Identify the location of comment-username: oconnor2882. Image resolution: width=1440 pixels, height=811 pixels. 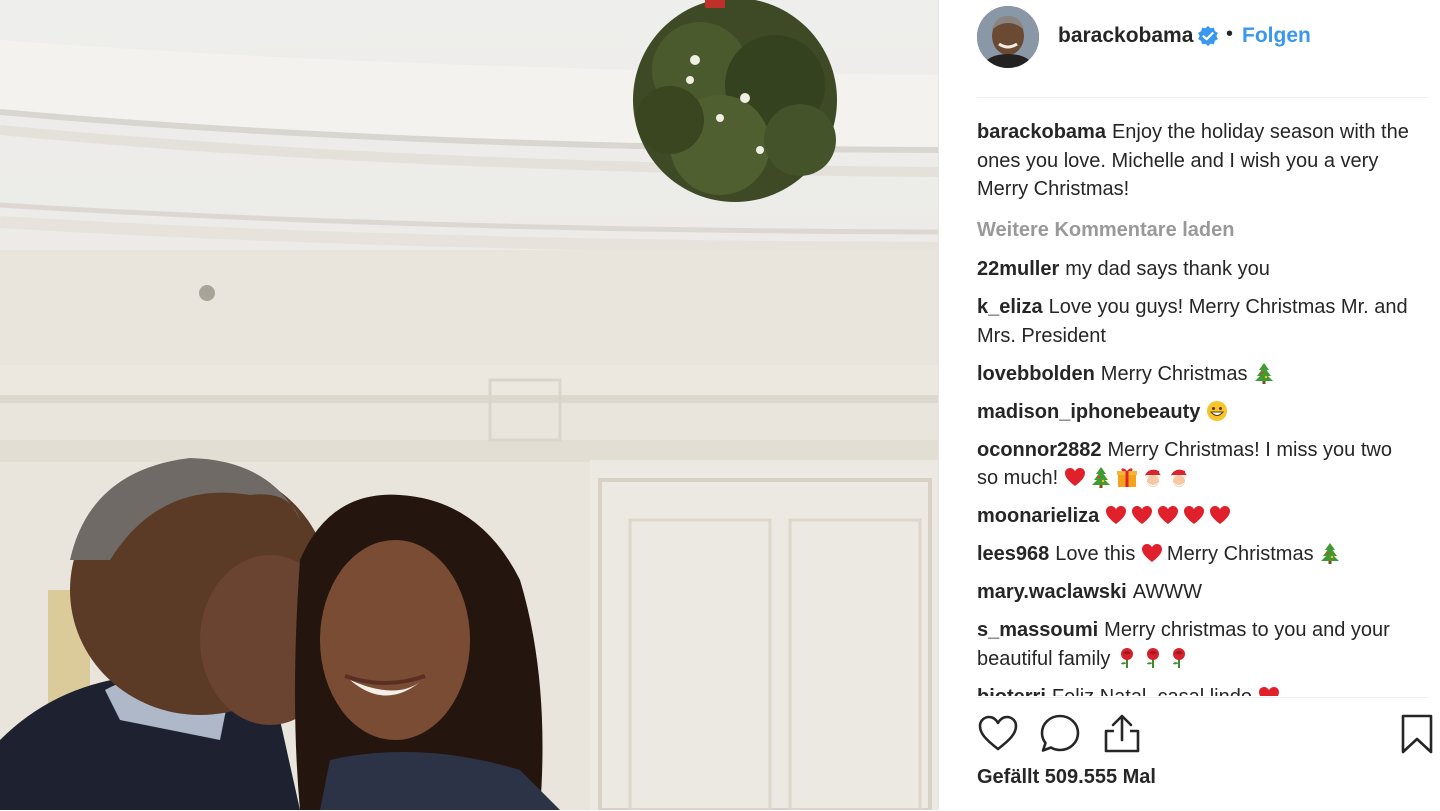
(1039, 450).